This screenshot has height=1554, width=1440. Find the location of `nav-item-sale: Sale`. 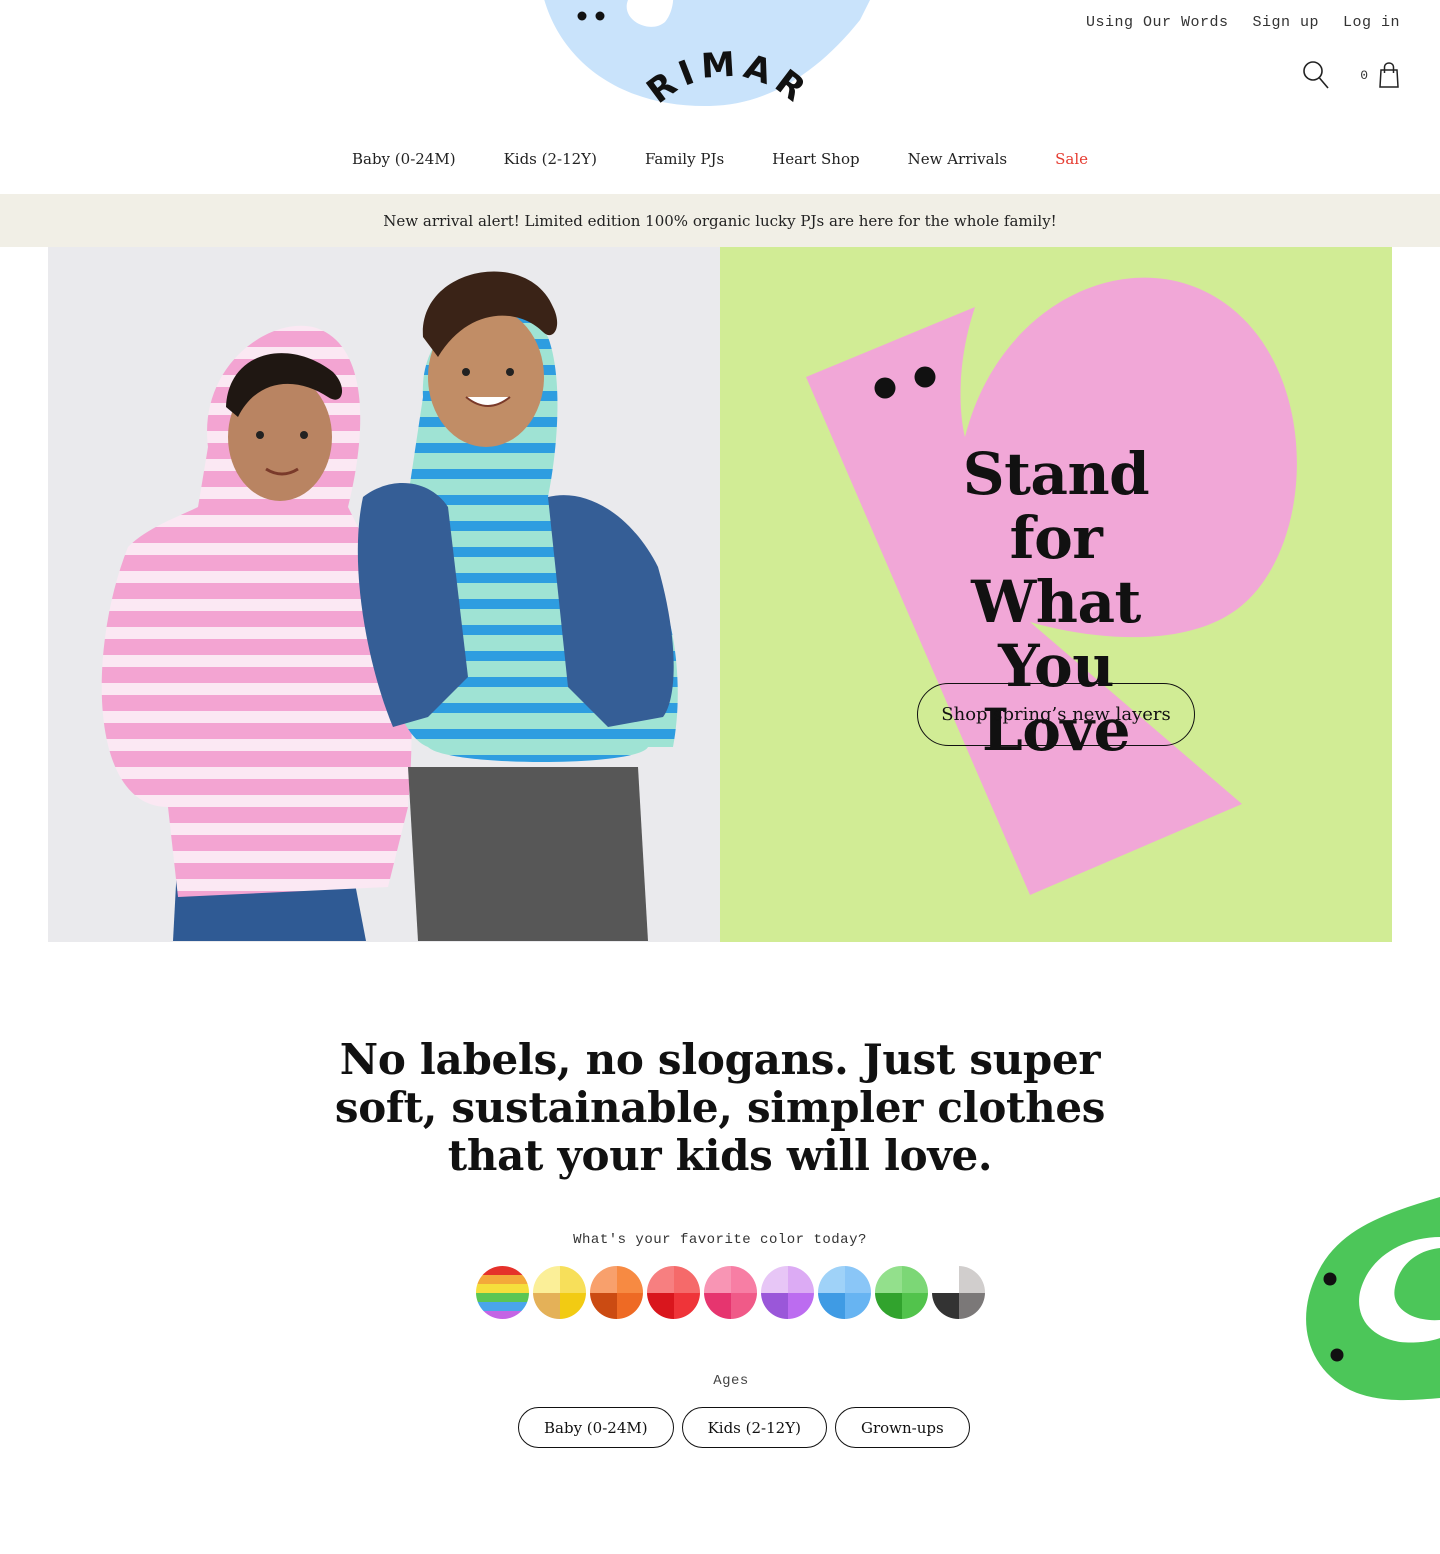

nav-item-sale: Sale is located at coordinates (1071, 159).